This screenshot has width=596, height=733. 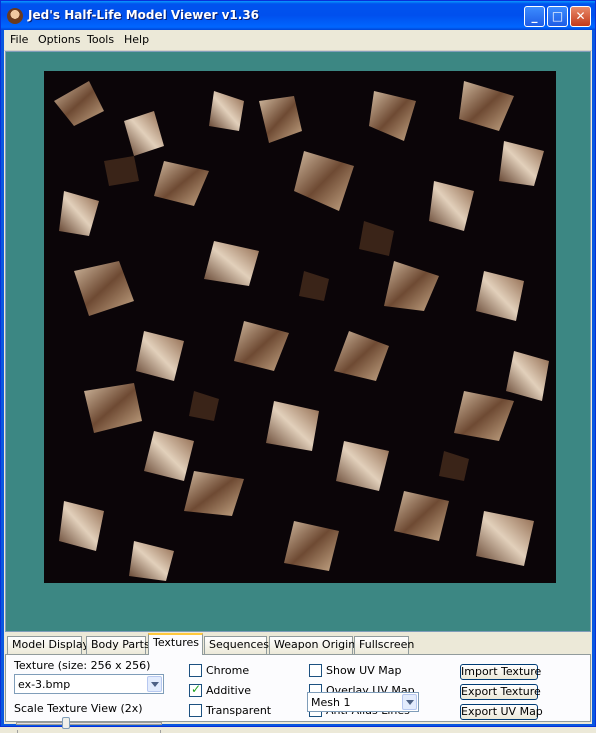 I want to click on export-uv-map-button: Export UV Map, so click(x=501, y=712).